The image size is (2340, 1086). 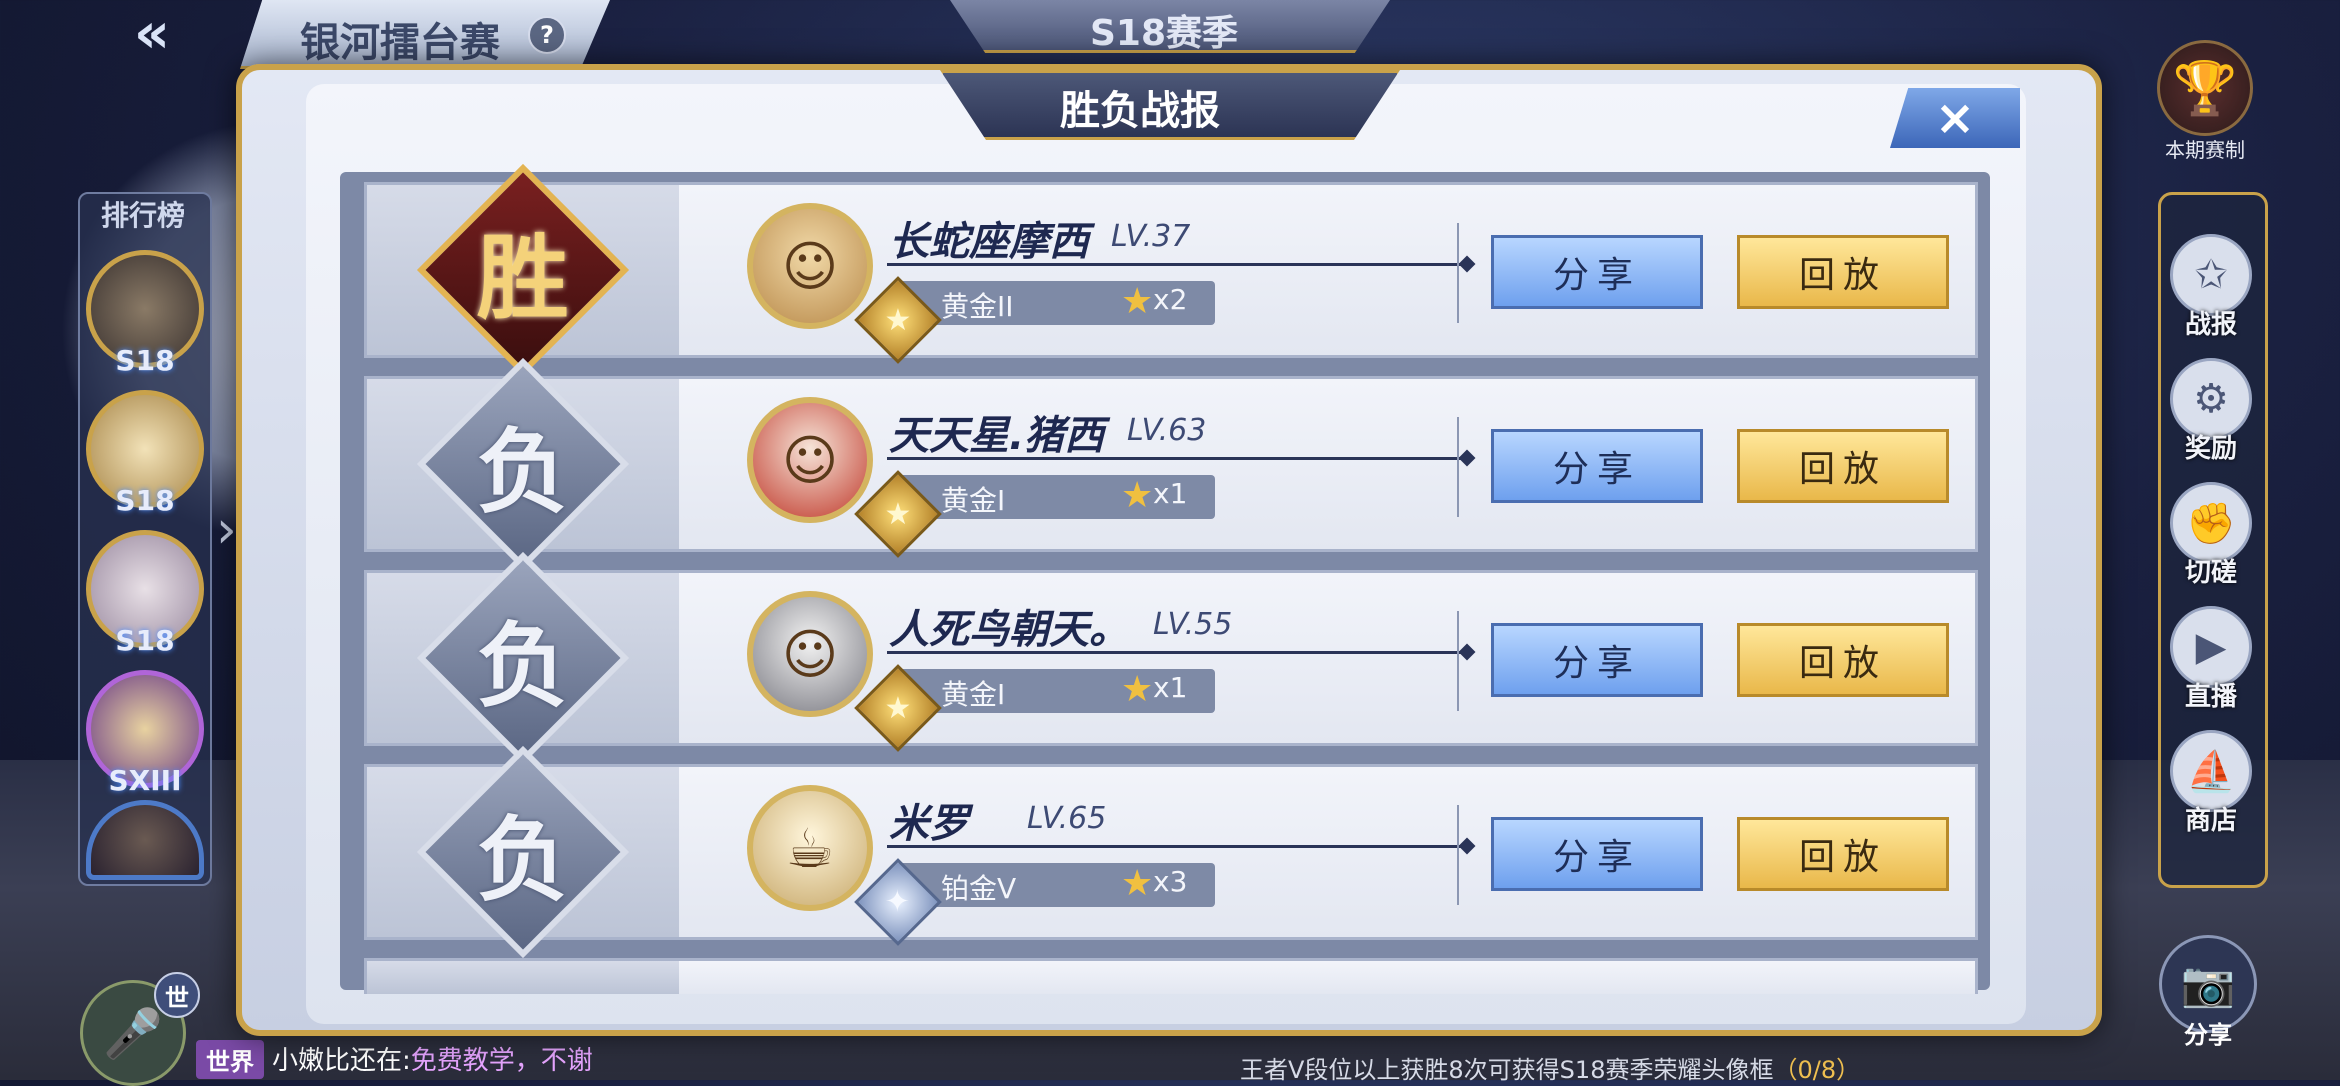 I want to click on player-level: LV.37, so click(x=1151, y=236).